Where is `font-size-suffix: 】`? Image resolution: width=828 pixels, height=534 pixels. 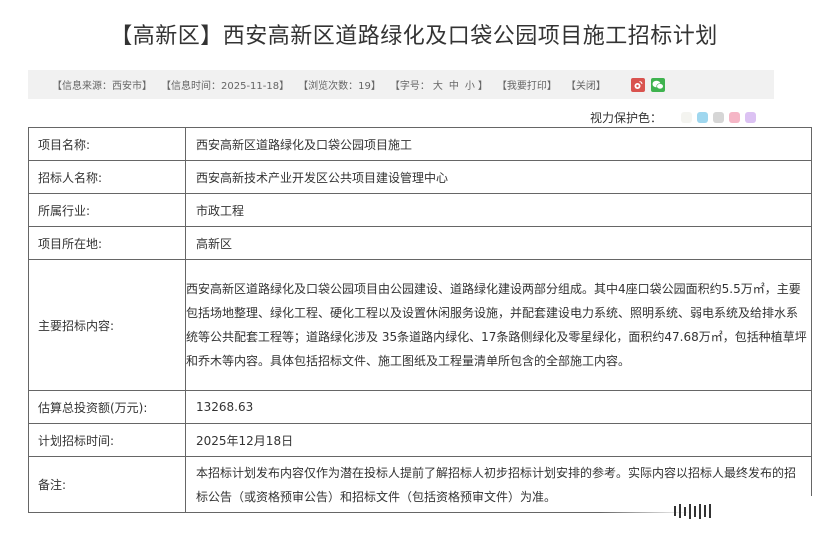 font-size-suffix: 】 is located at coordinates (482, 86).